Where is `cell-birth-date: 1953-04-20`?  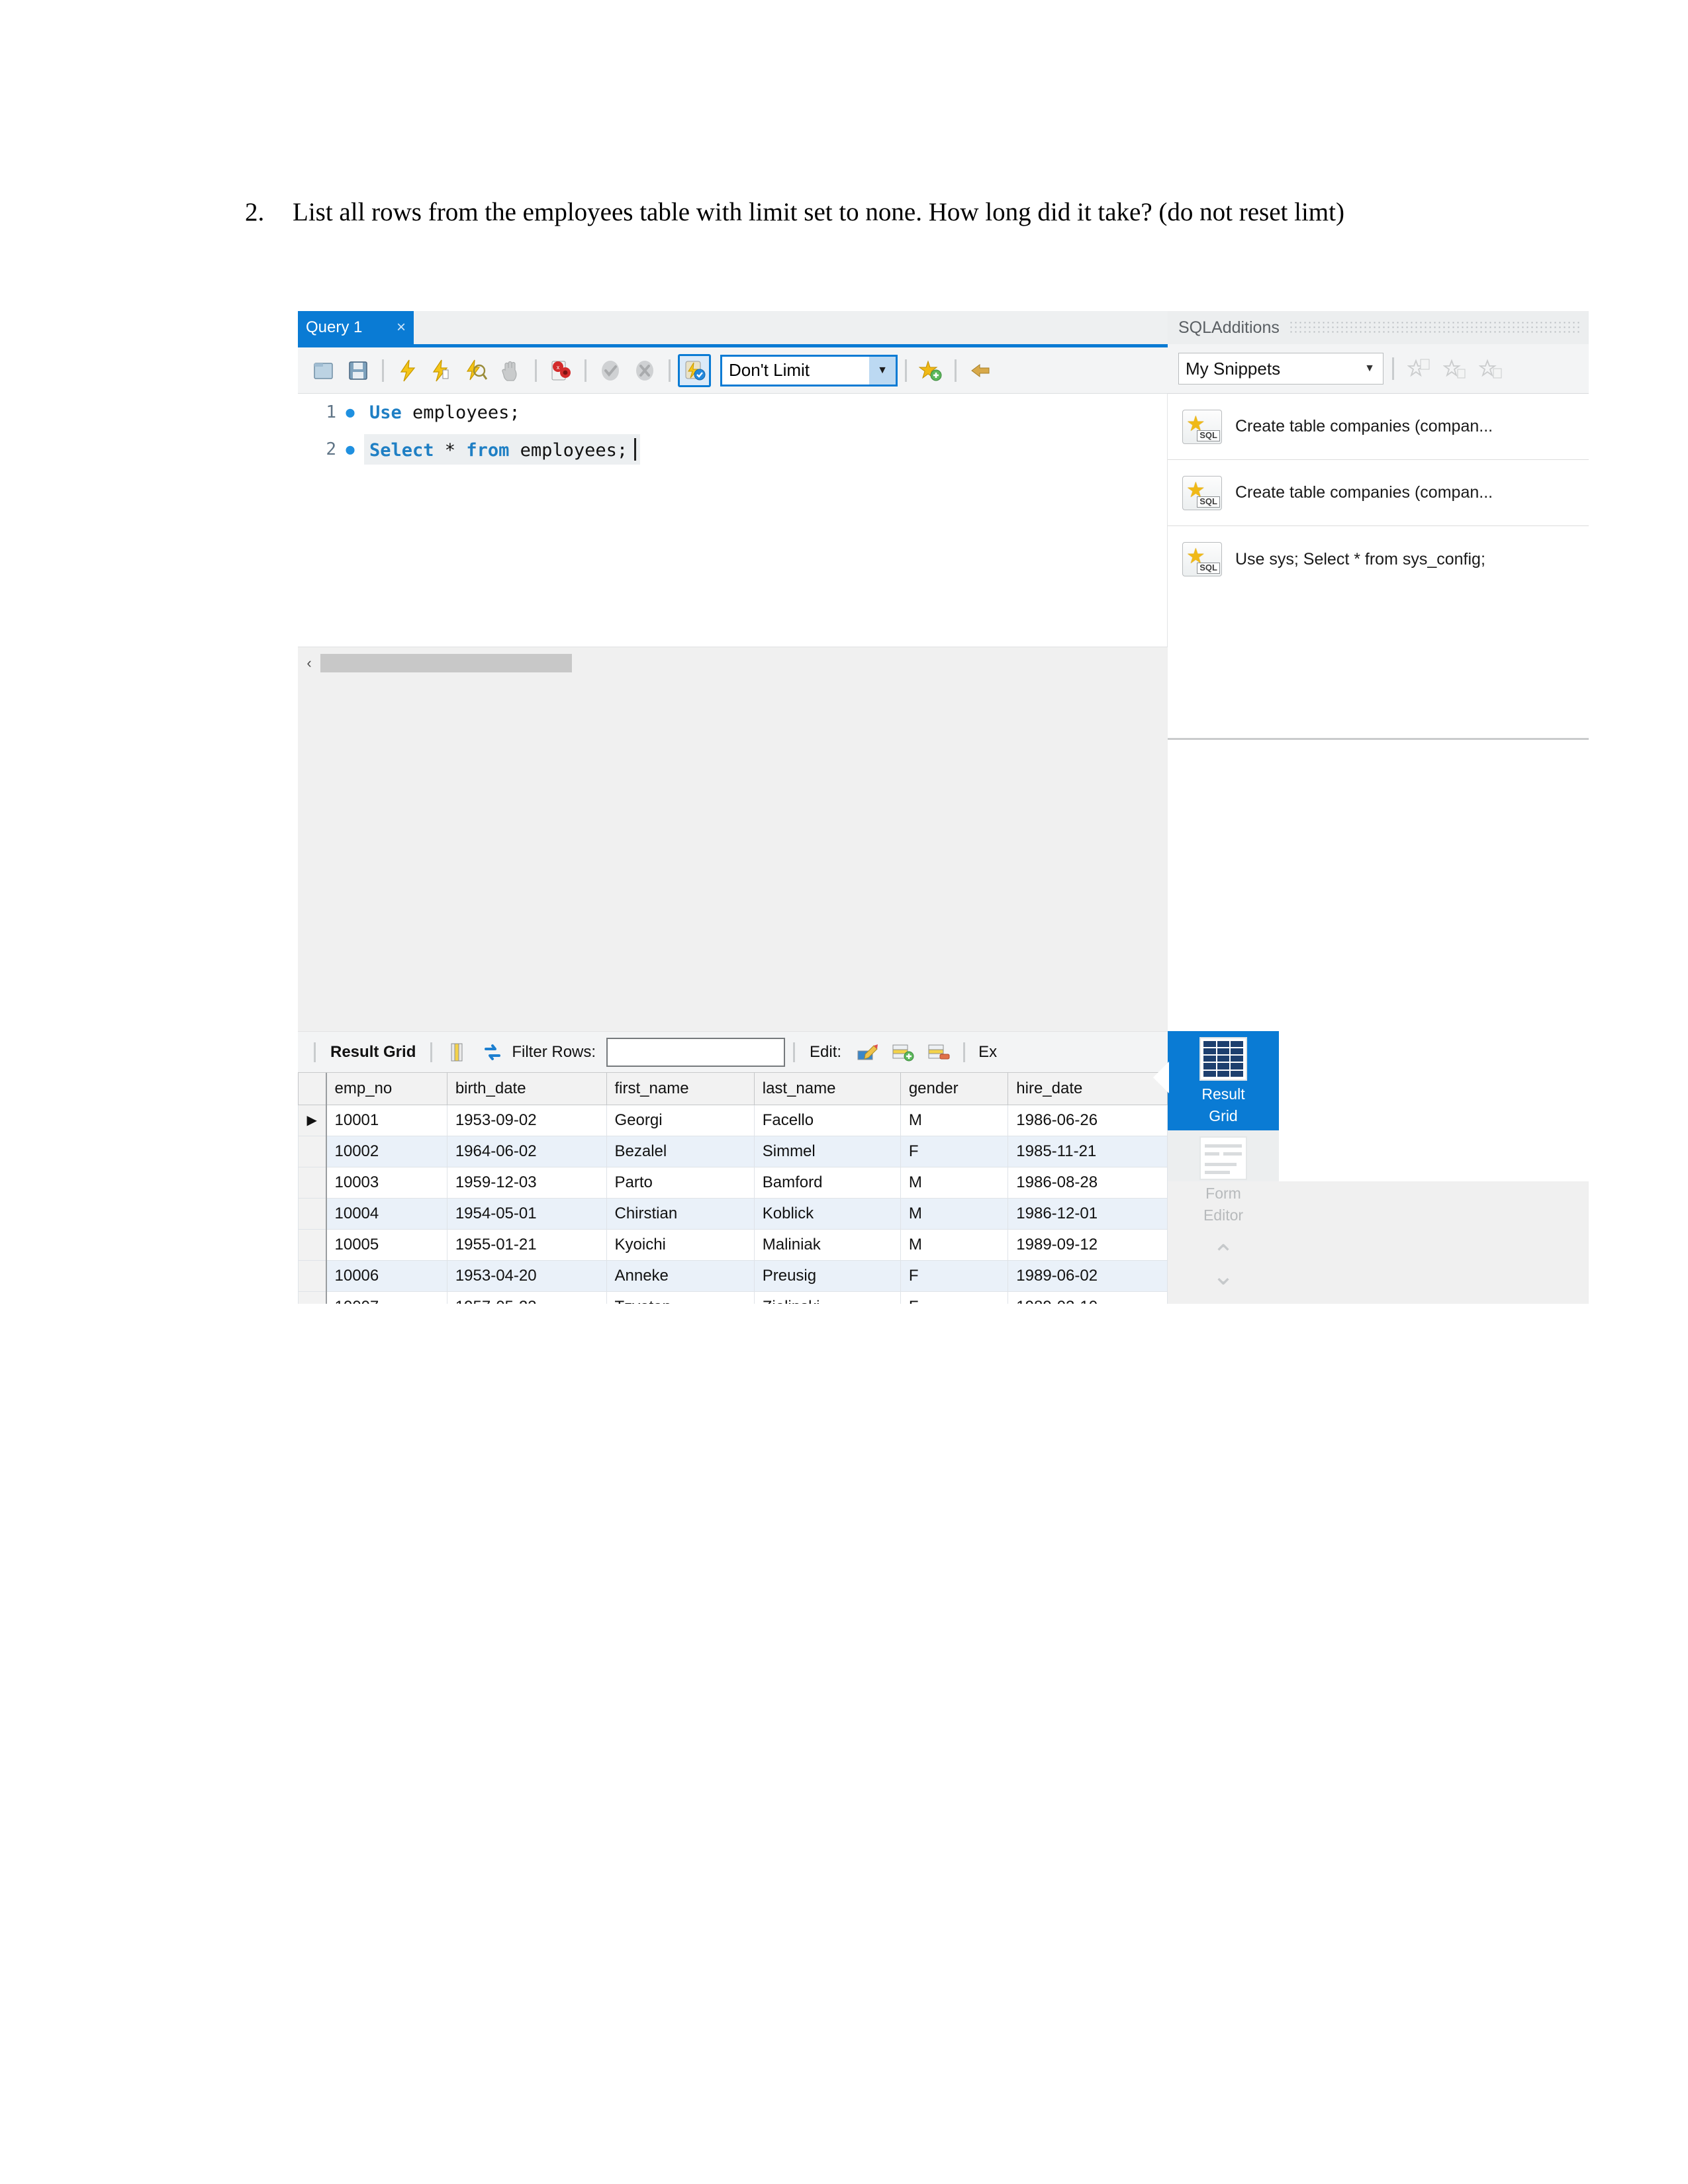 cell-birth-date: 1953-04-20 is located at coordinates (526, 1275).